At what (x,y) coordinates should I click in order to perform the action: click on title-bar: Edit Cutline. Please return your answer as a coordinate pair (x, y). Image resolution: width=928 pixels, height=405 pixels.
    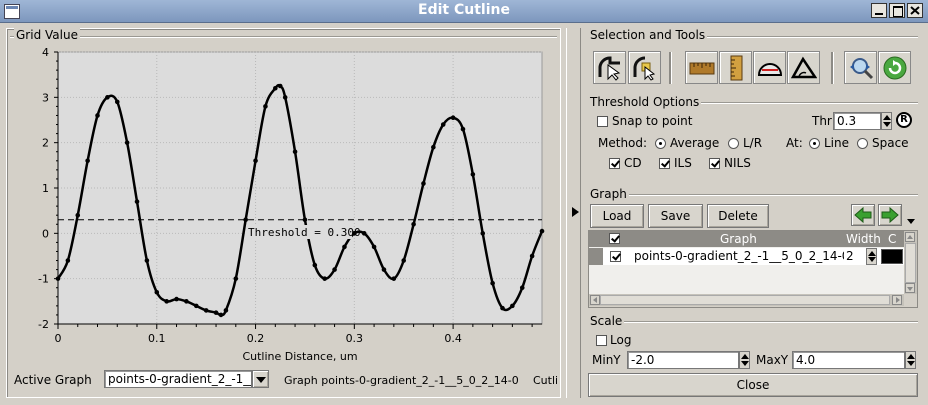
    Looking at the image, I should click on (464, 11).